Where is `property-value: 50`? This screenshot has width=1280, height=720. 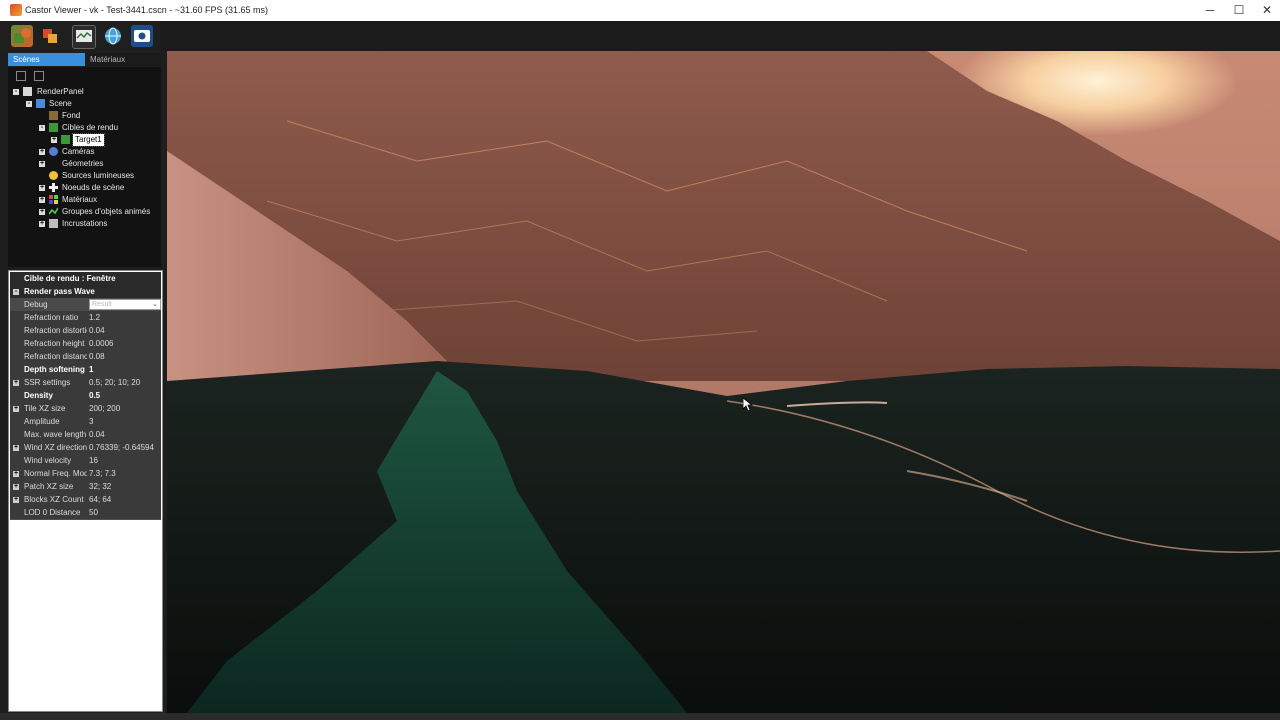 property-value: 50 is located at coordinates (125, 512).